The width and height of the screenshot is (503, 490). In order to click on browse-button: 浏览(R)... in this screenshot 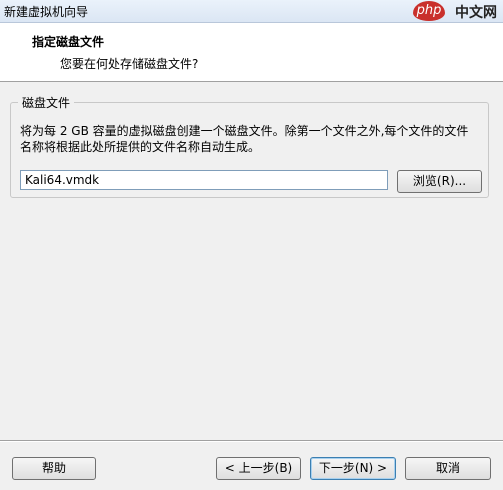, I will do `click(439, 181)`.